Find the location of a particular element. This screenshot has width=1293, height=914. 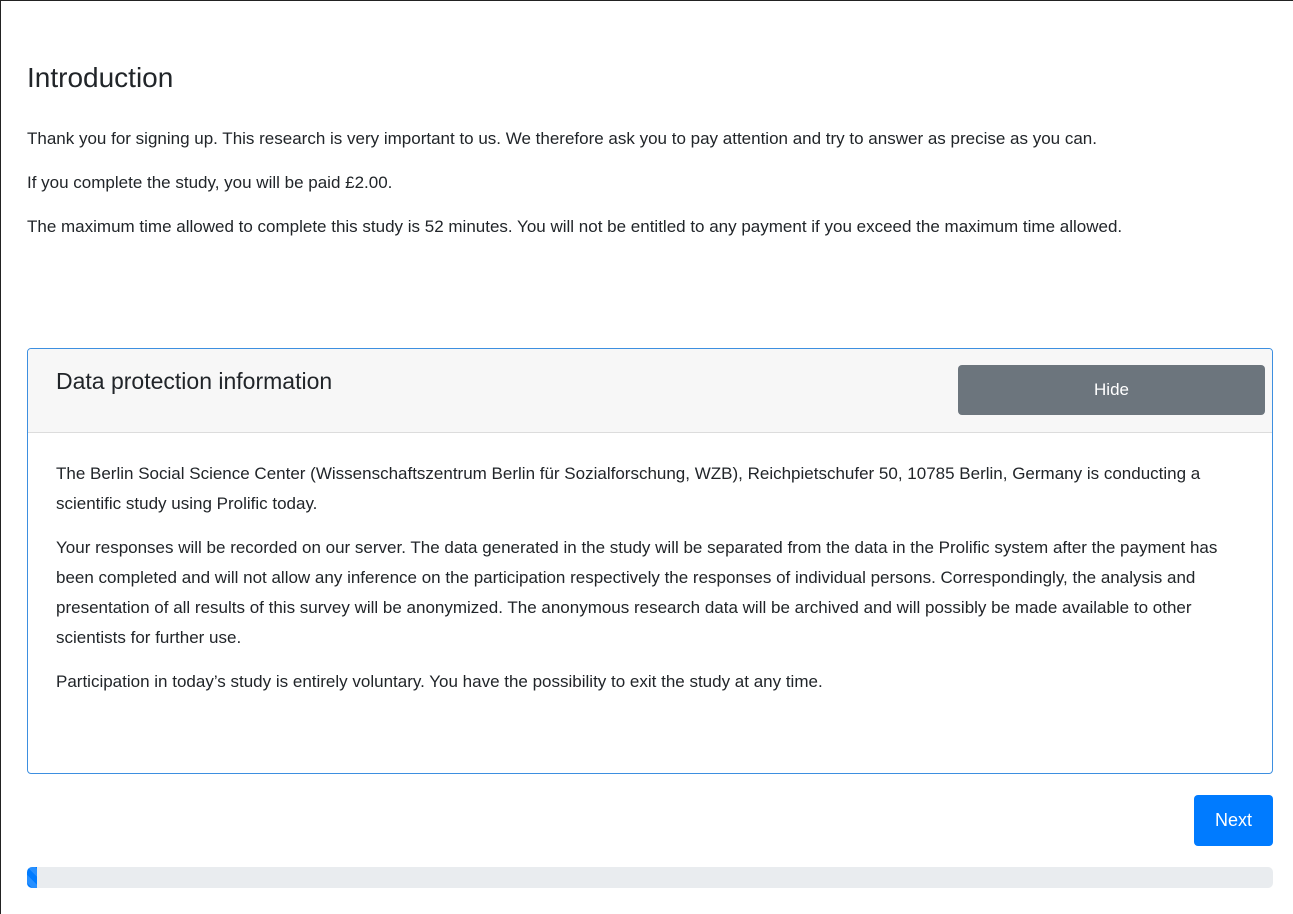

progress-bar is located at coordinates (32, 877).